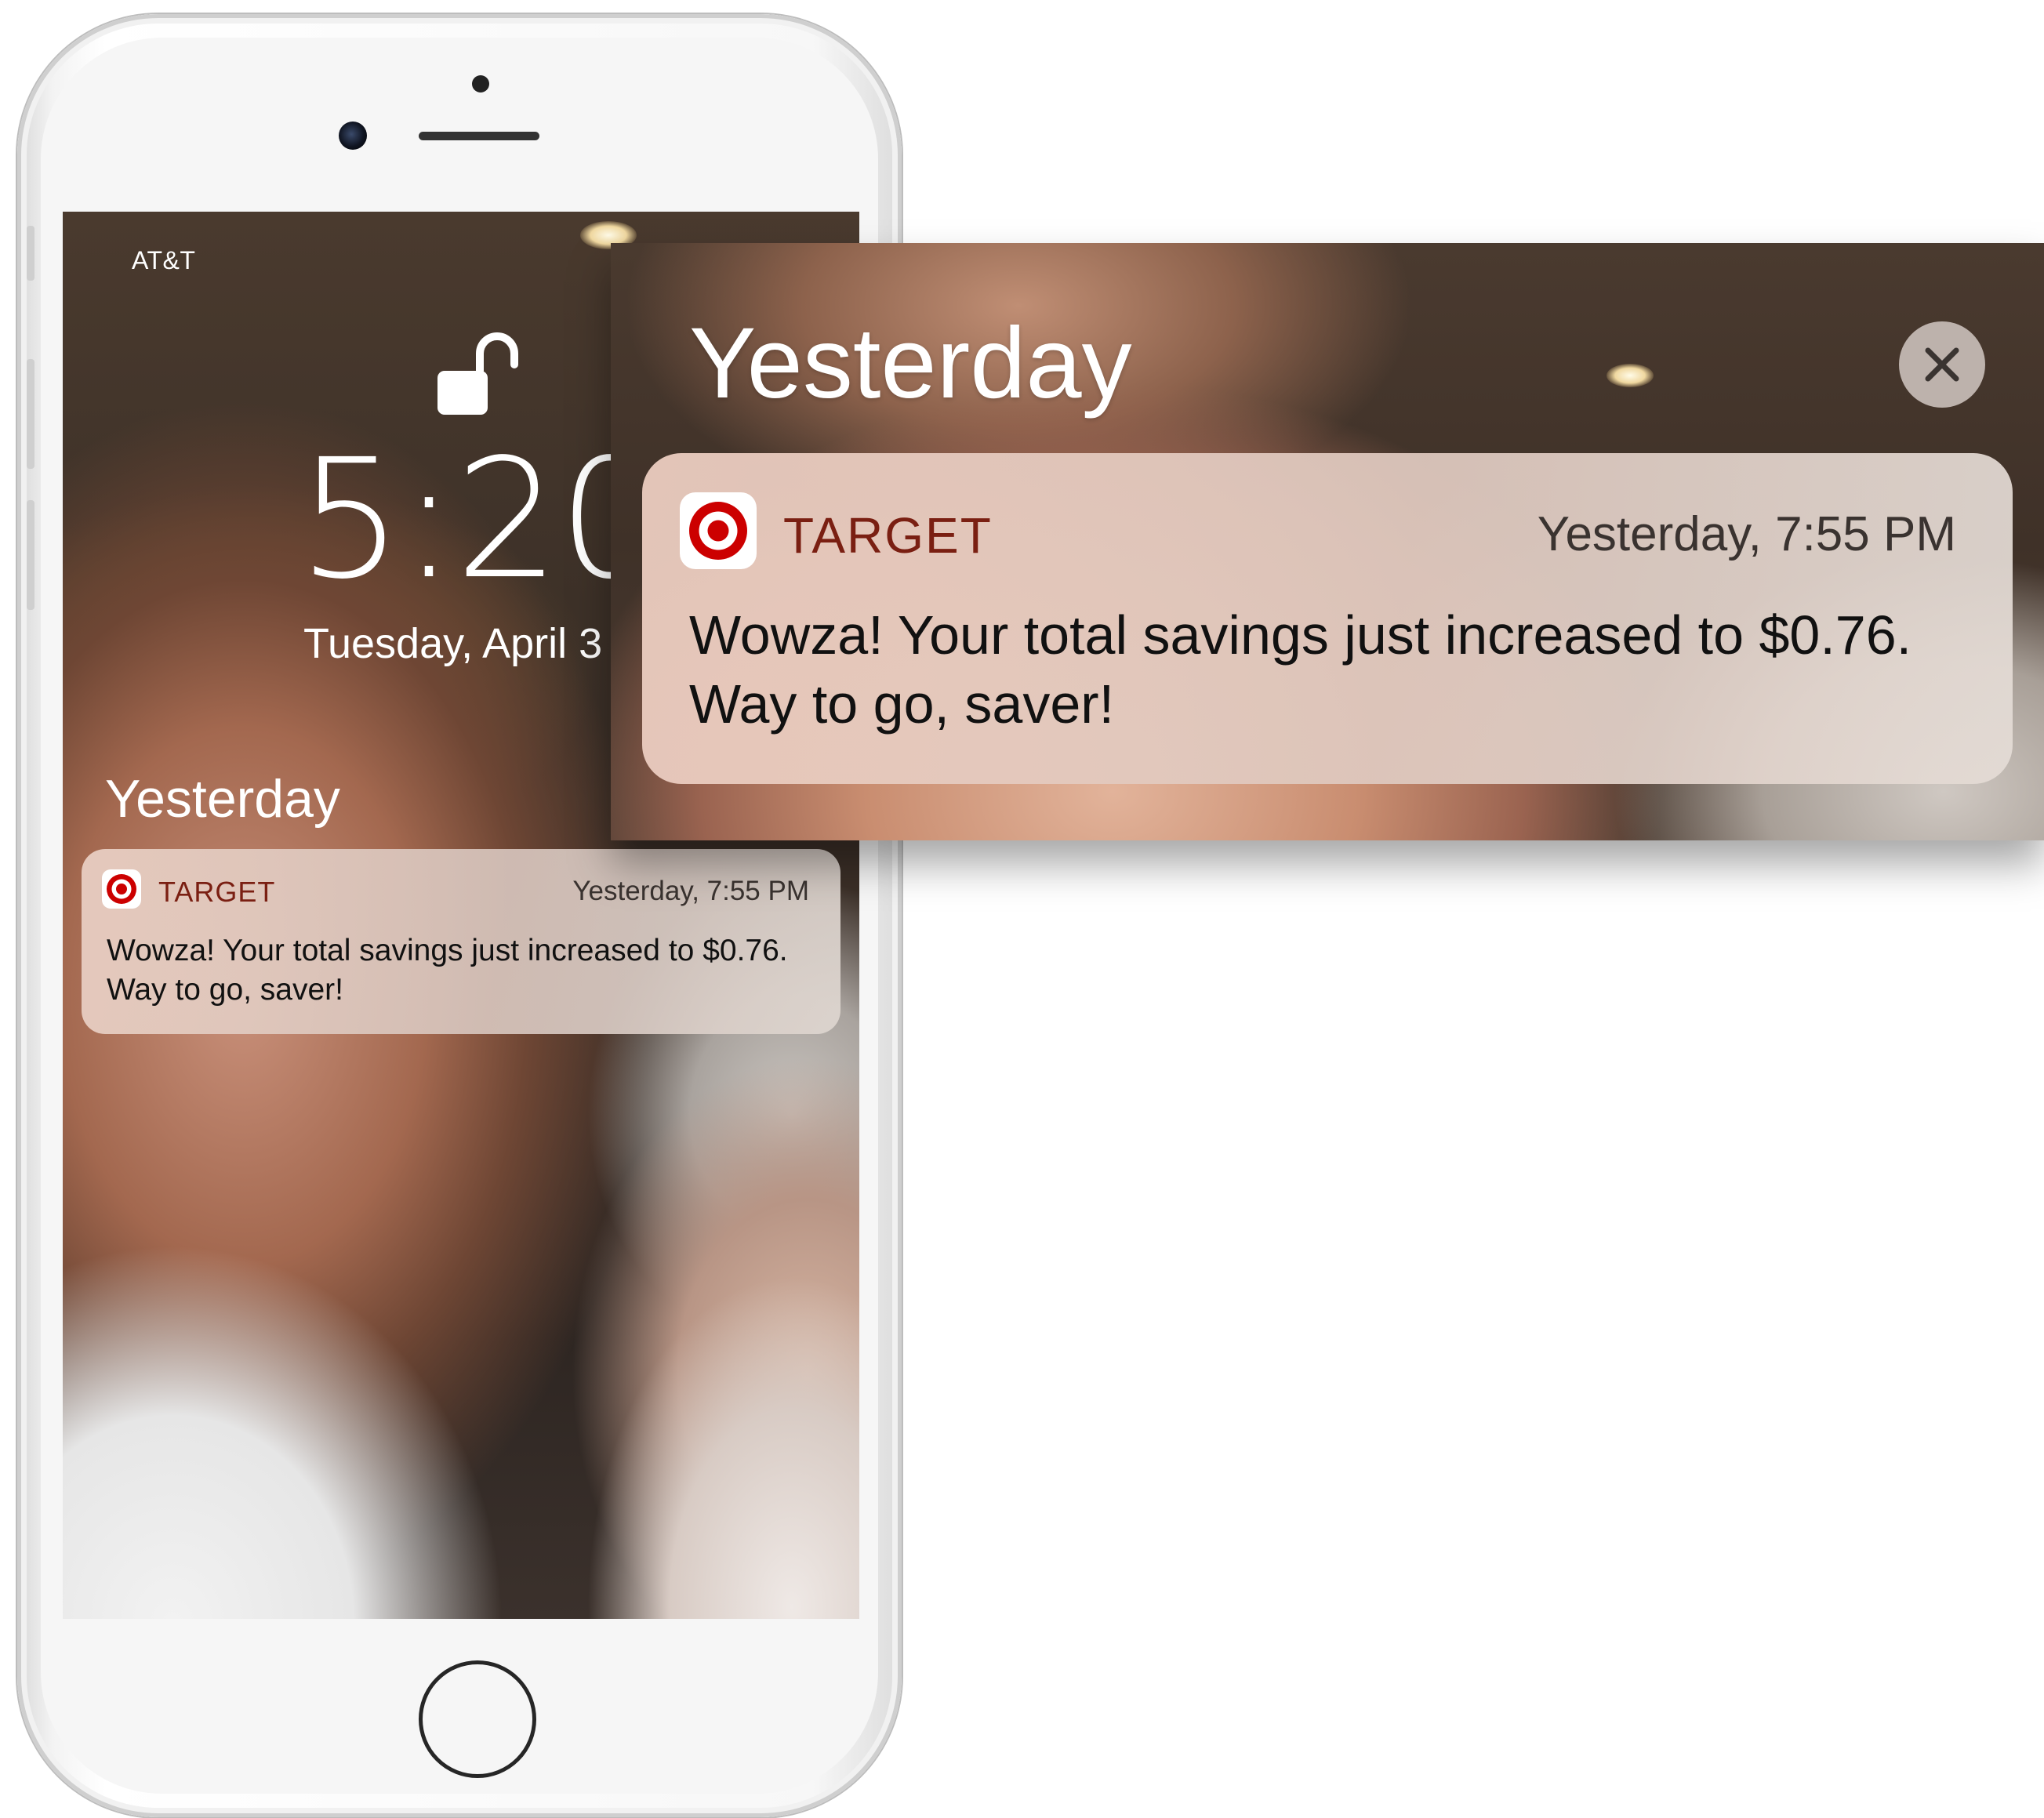 This screenshot has width=2044, height=1818. Describe the element at coordinates (910, 363) in the screenshot. I see `zoomed-section-label: Yesterday` at that location.